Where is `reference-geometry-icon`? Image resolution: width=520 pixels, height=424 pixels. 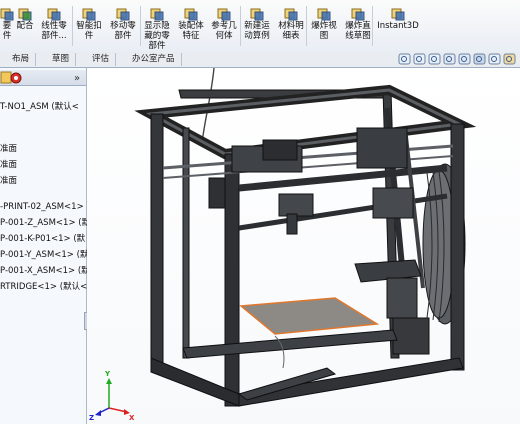 reference-geometry-icon is located at coordinates (224, 14).